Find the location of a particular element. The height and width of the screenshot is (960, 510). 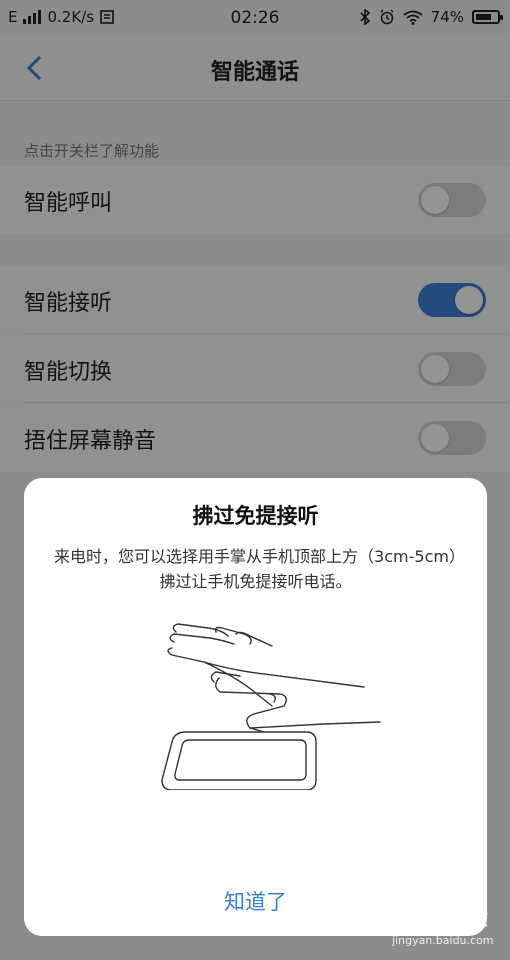

watermark-logo: Bai 经验 is located at coordinates (440, 918).